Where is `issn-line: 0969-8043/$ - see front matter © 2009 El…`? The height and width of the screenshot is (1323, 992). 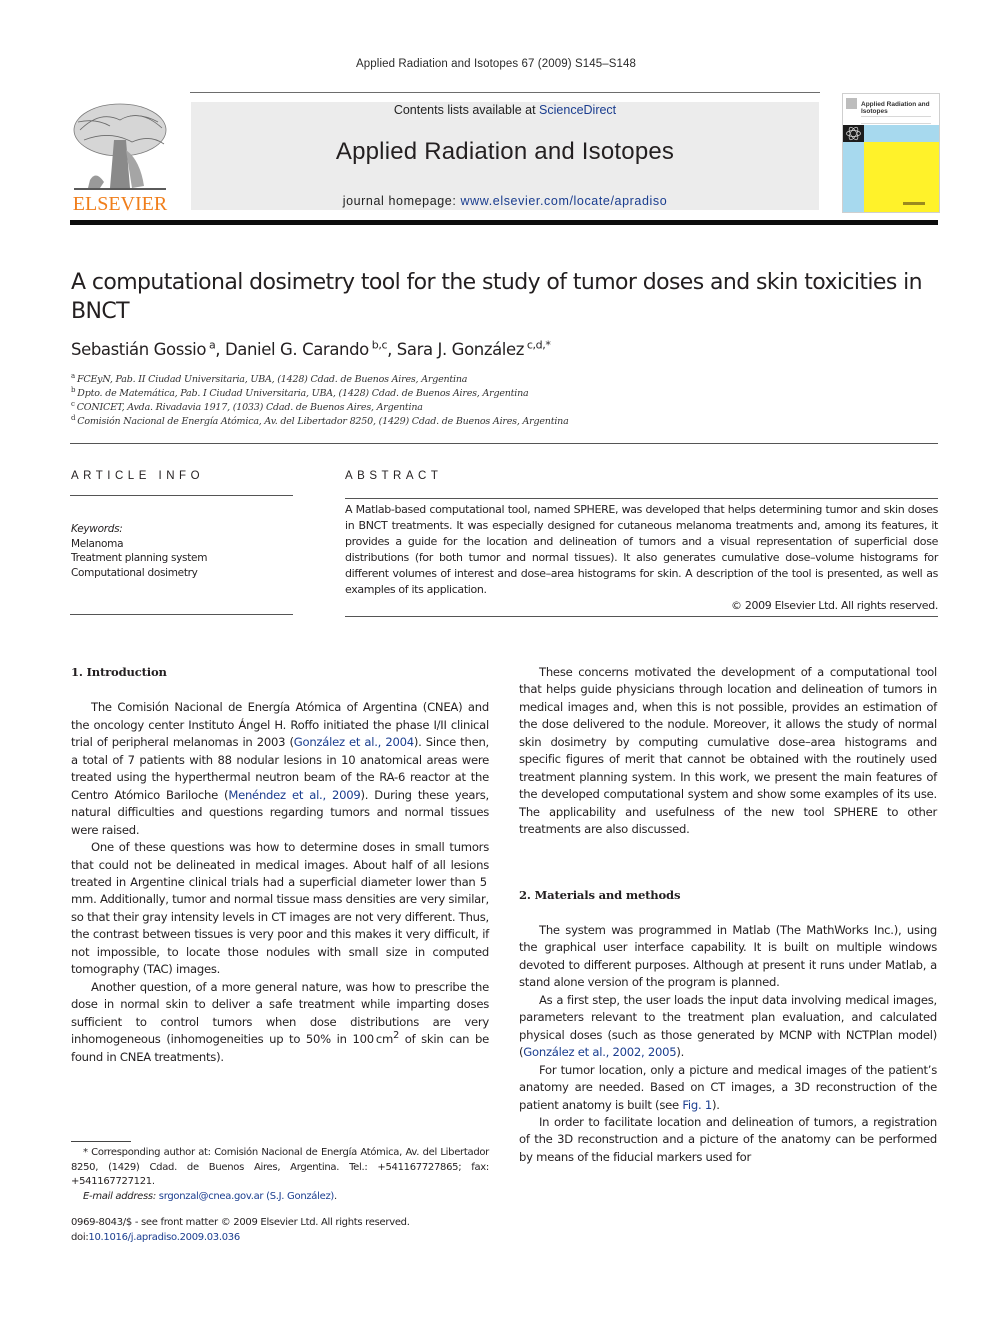 issn-line: 0969-8043/$ - see front matter © 2009 El… is located at coordinates (240, 1222).